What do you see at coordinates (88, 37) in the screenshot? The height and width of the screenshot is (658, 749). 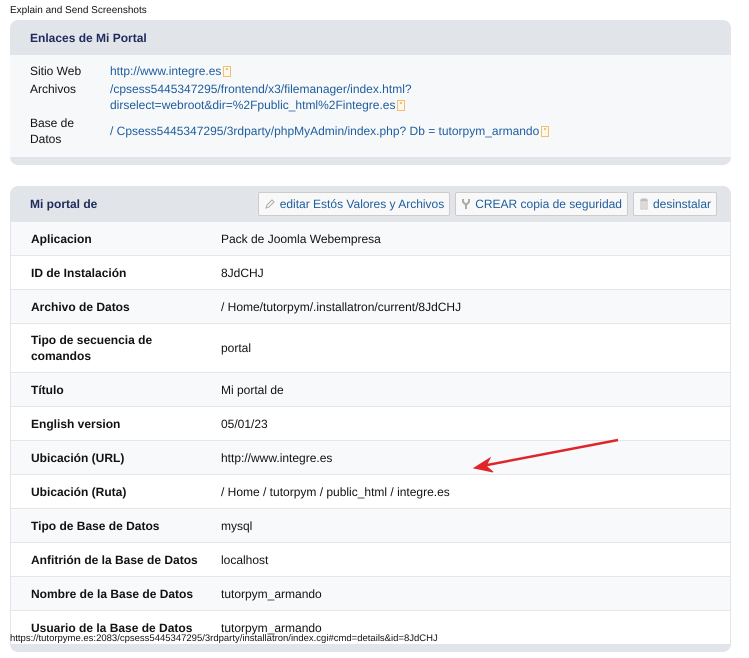 I see `panel-title: Enlaces de Mi Portal` at bounding box center [88, 37].